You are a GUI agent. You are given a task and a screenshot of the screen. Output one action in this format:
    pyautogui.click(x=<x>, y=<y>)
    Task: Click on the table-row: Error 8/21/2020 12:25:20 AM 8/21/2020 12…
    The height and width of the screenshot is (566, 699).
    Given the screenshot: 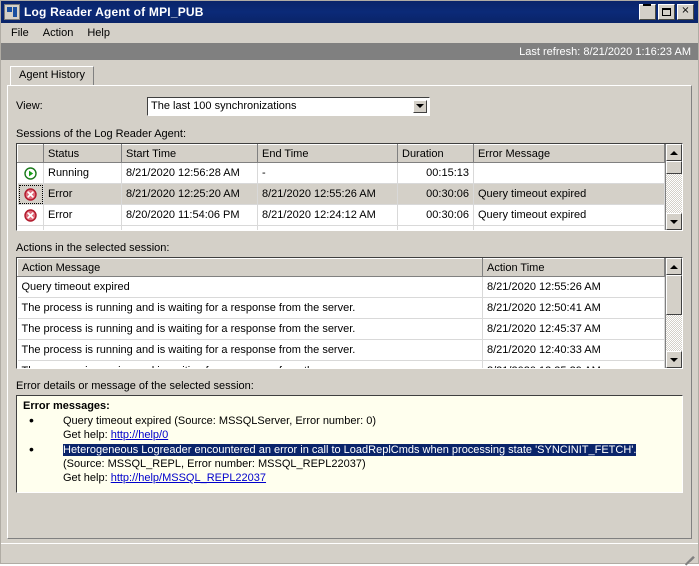 What is the action you would take?
    pyautogui.click(x=341, y=194)
    